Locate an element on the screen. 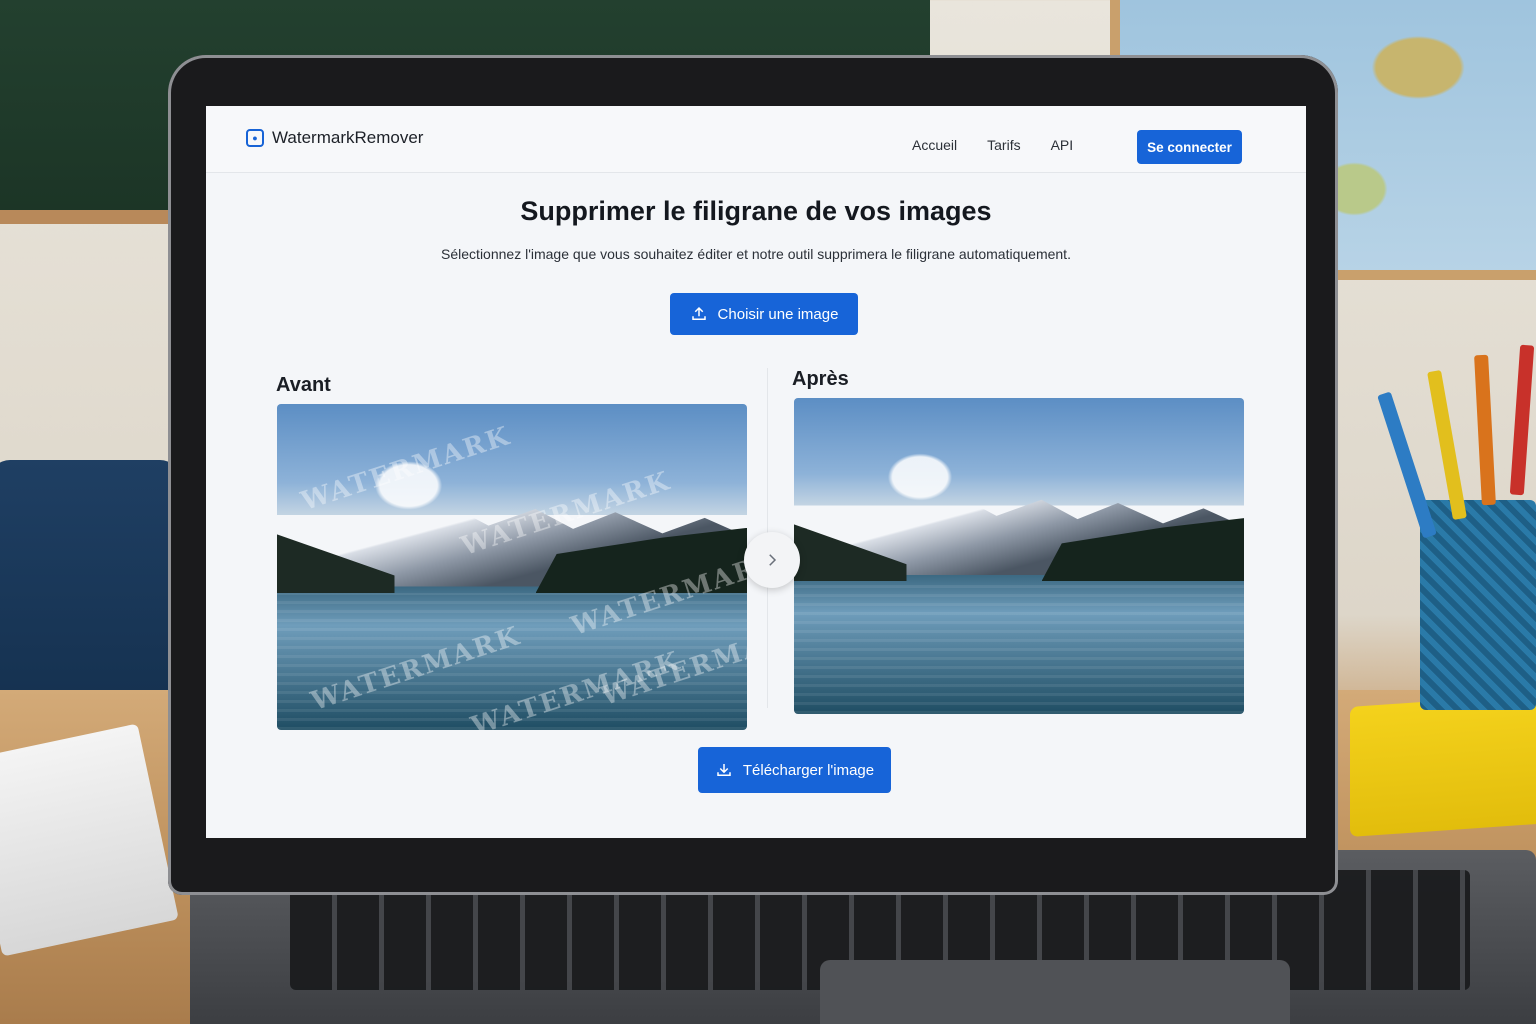 The height and width of the screenshot is (1024, 1536). chevron-right-icon is located at coordinates (773, 560).